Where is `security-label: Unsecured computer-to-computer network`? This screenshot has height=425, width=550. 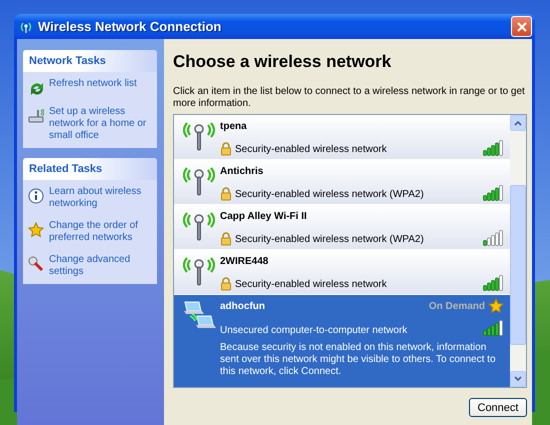 security-label: Unsecured computer-to-computer network is located at coordinates (314, 330).